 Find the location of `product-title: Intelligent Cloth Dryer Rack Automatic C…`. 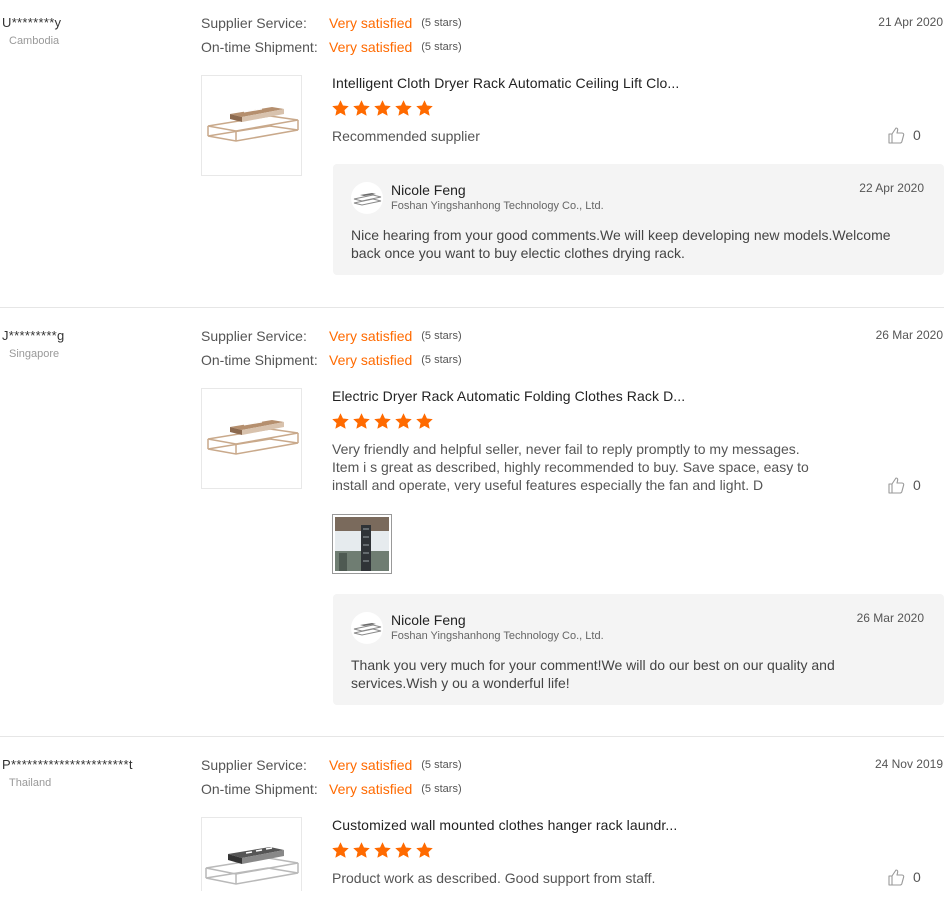

product-title: Intelligent Cloth Dryer Rack Automatic C… is located at coordinates (505, 83).